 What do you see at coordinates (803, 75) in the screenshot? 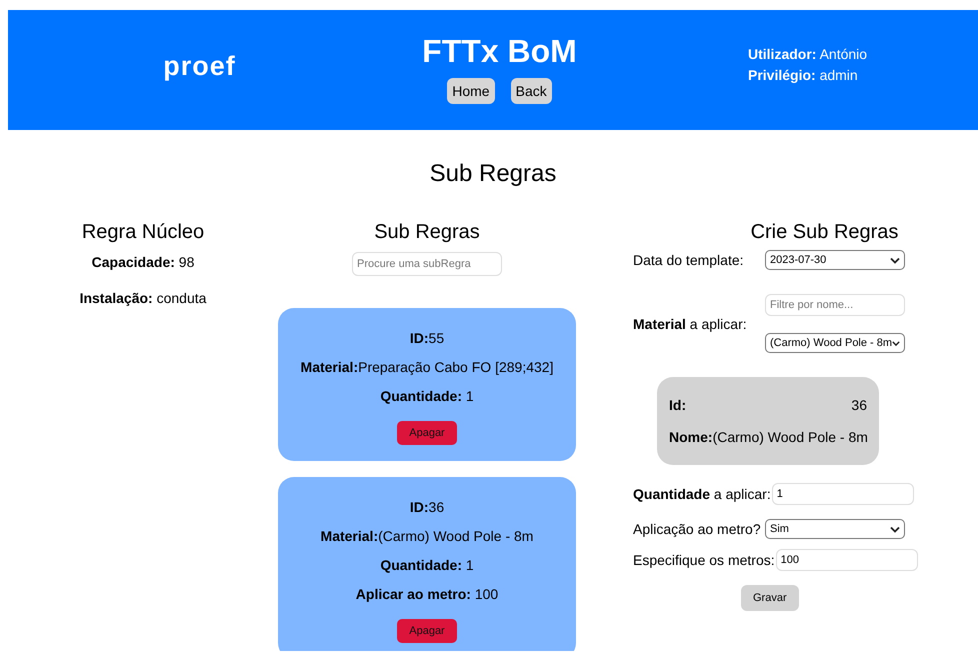
I see `user-info: Privilégio: admin` at bounding box center [803, 75].